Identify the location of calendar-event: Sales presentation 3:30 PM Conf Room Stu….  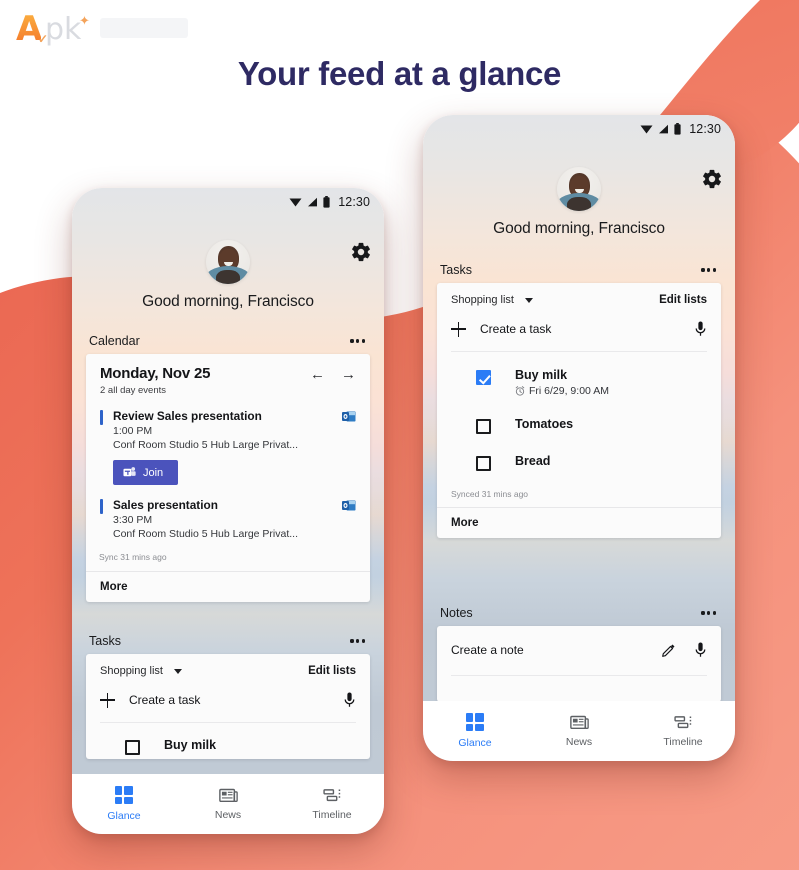
(228, 519).